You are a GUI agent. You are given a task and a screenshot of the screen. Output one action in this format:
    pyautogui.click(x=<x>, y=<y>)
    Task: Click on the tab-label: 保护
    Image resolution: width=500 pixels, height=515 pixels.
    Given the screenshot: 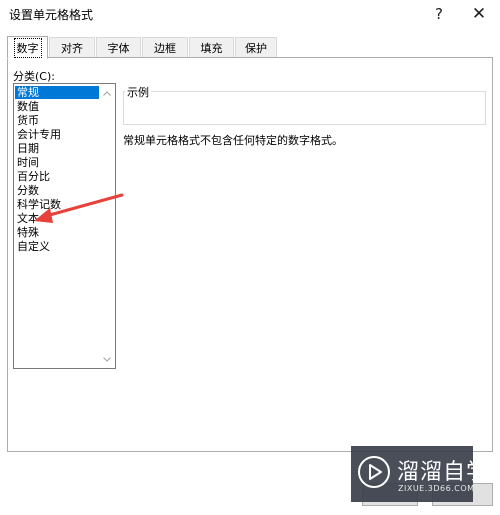 What is the action you would take?
    pyautogui.click(x=256, y=48)
    